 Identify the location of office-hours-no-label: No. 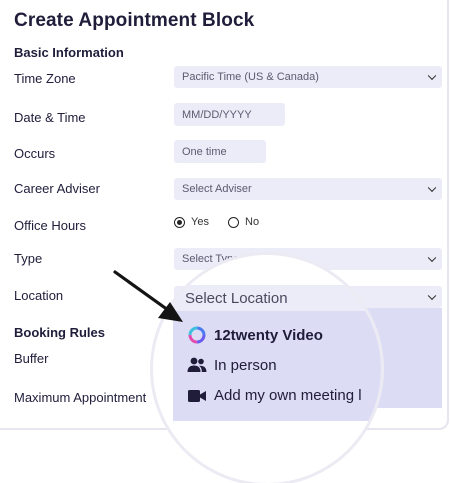
(252, 222).